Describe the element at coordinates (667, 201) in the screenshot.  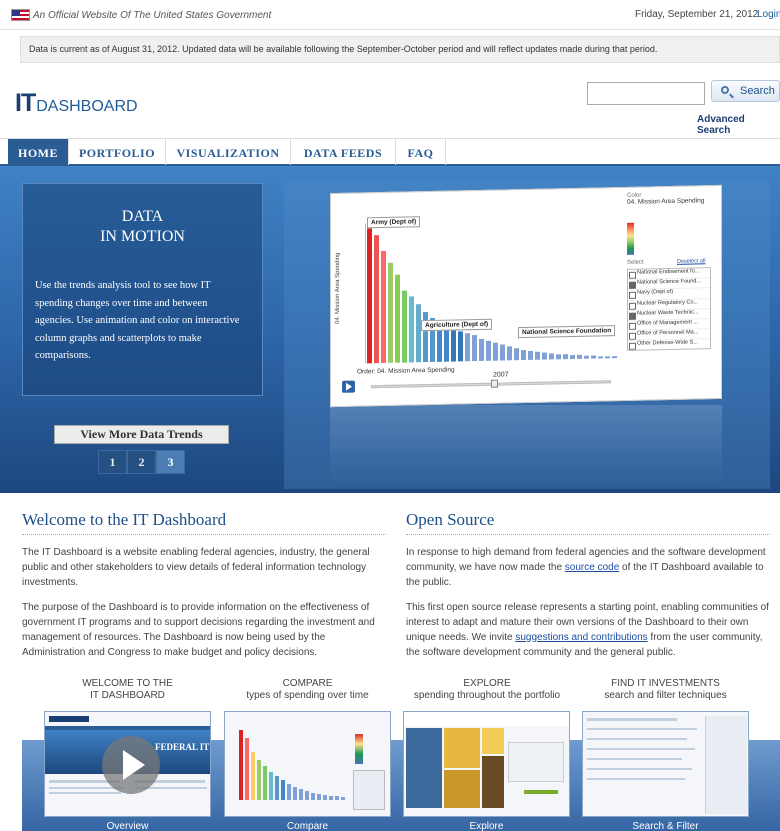
I see `color-value: 04. Mission Area Spending` at that location.